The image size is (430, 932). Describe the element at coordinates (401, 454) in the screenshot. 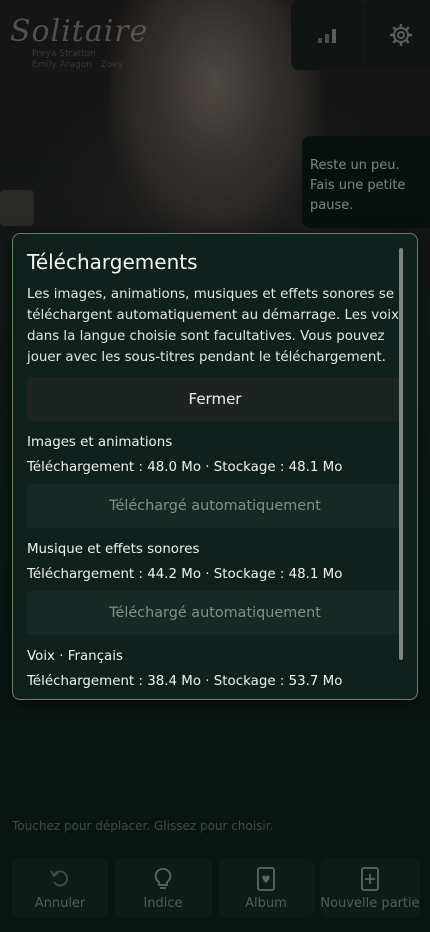

I see `dialog-scrollbar` at that location.